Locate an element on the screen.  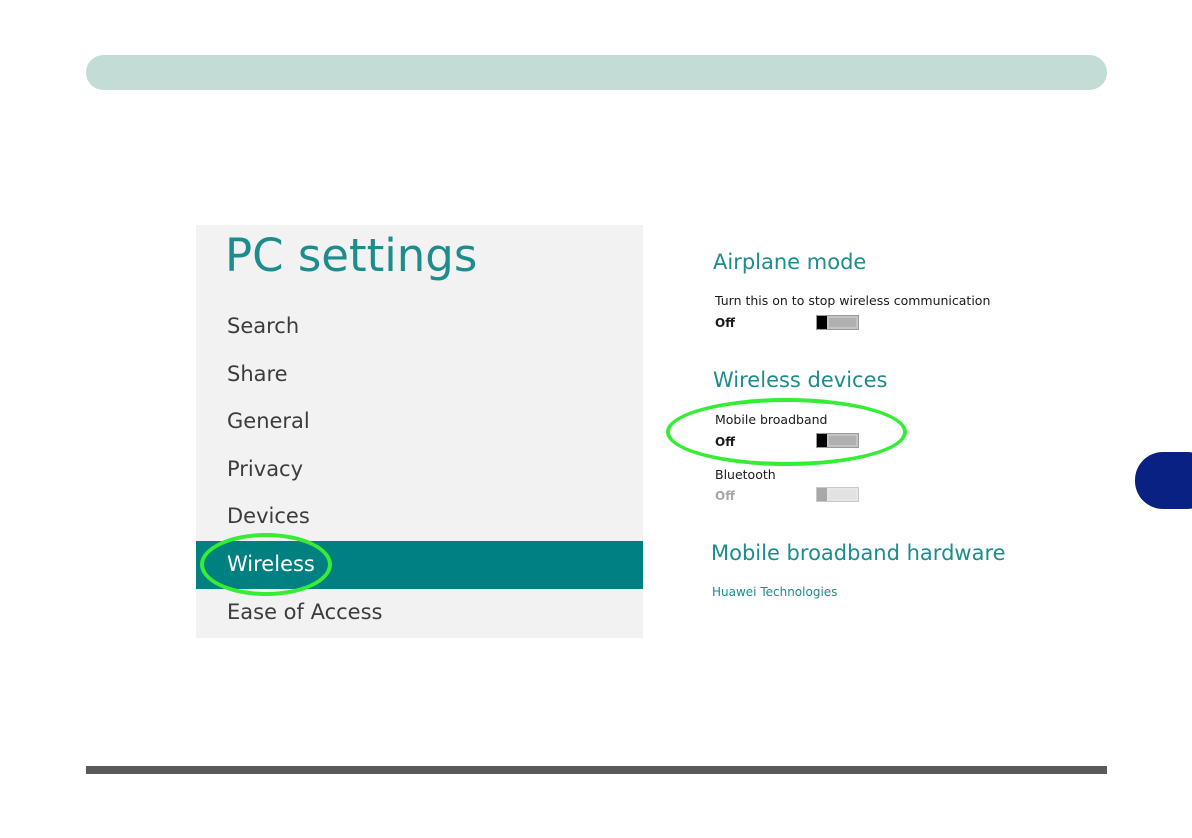
footer-rule is located at coordinates (596, 770).